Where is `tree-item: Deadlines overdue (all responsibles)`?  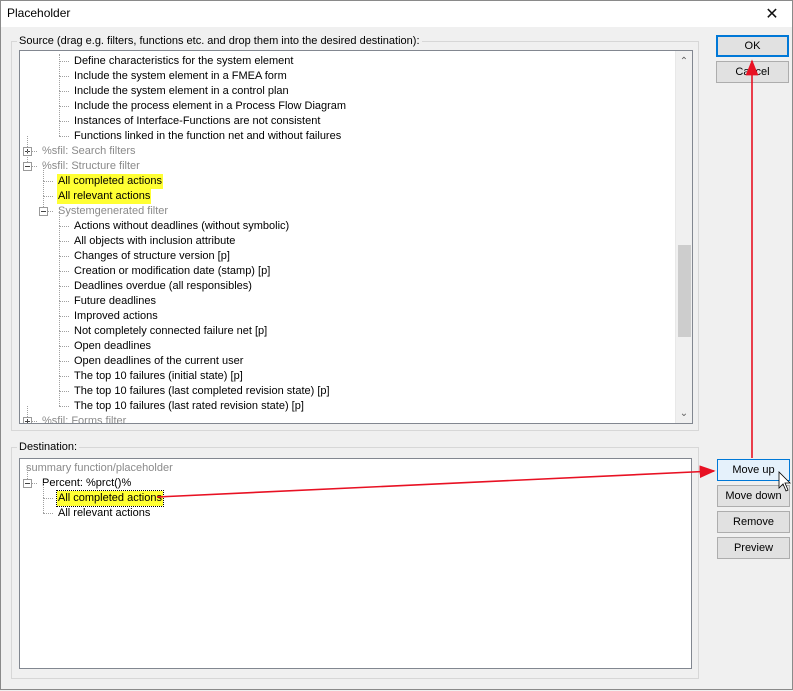
tree-item: Deadlines overdue (all responsibles) is located at coordinates (163, 286).